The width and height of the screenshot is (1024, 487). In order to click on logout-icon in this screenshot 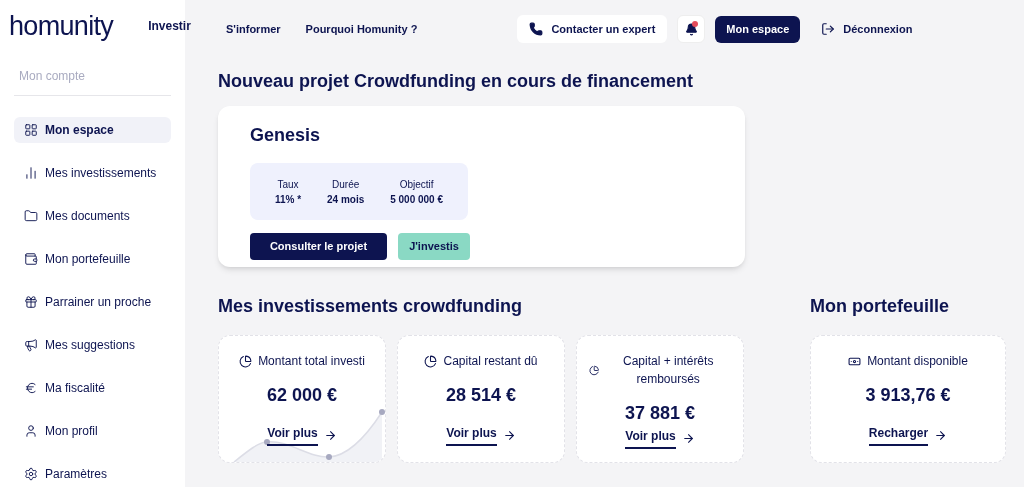, I will do `click(828, 29)`.